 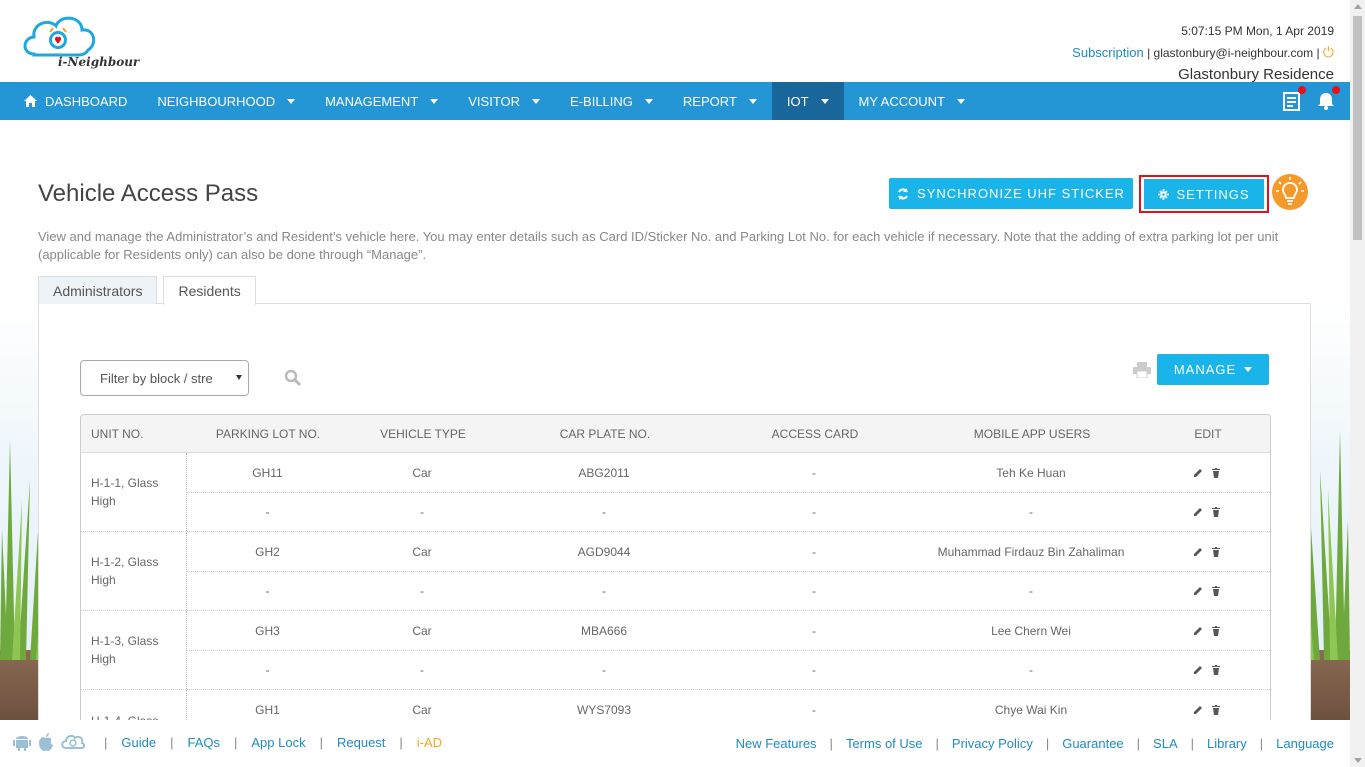 I want to click on footer-link-terms-of-use: Terms of Use, so click(x=884, y=743).